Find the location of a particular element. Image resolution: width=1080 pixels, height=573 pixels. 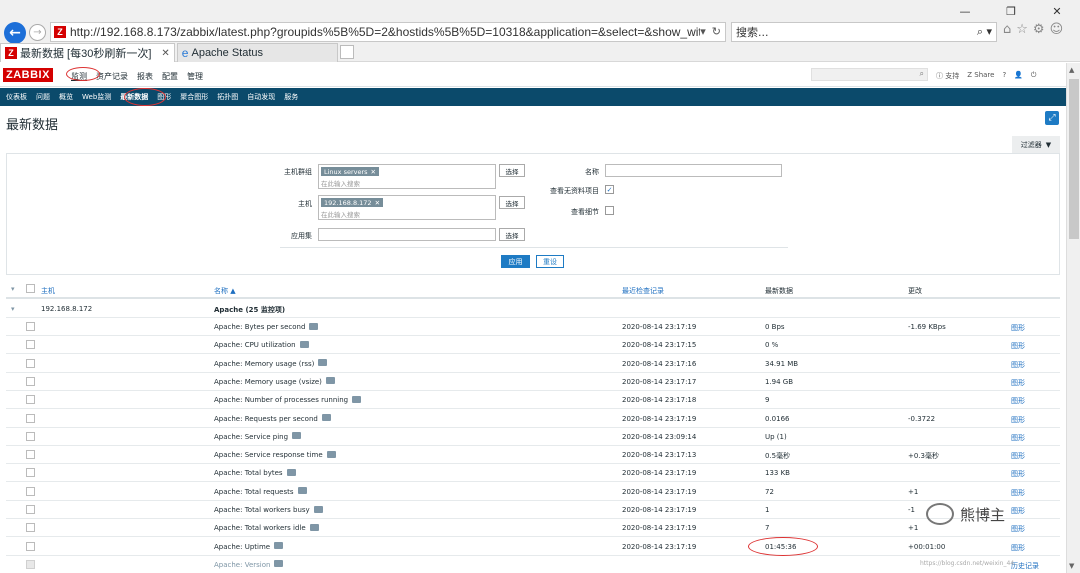

column-name: 名称 ▲ is located at coordinates (225, 291).